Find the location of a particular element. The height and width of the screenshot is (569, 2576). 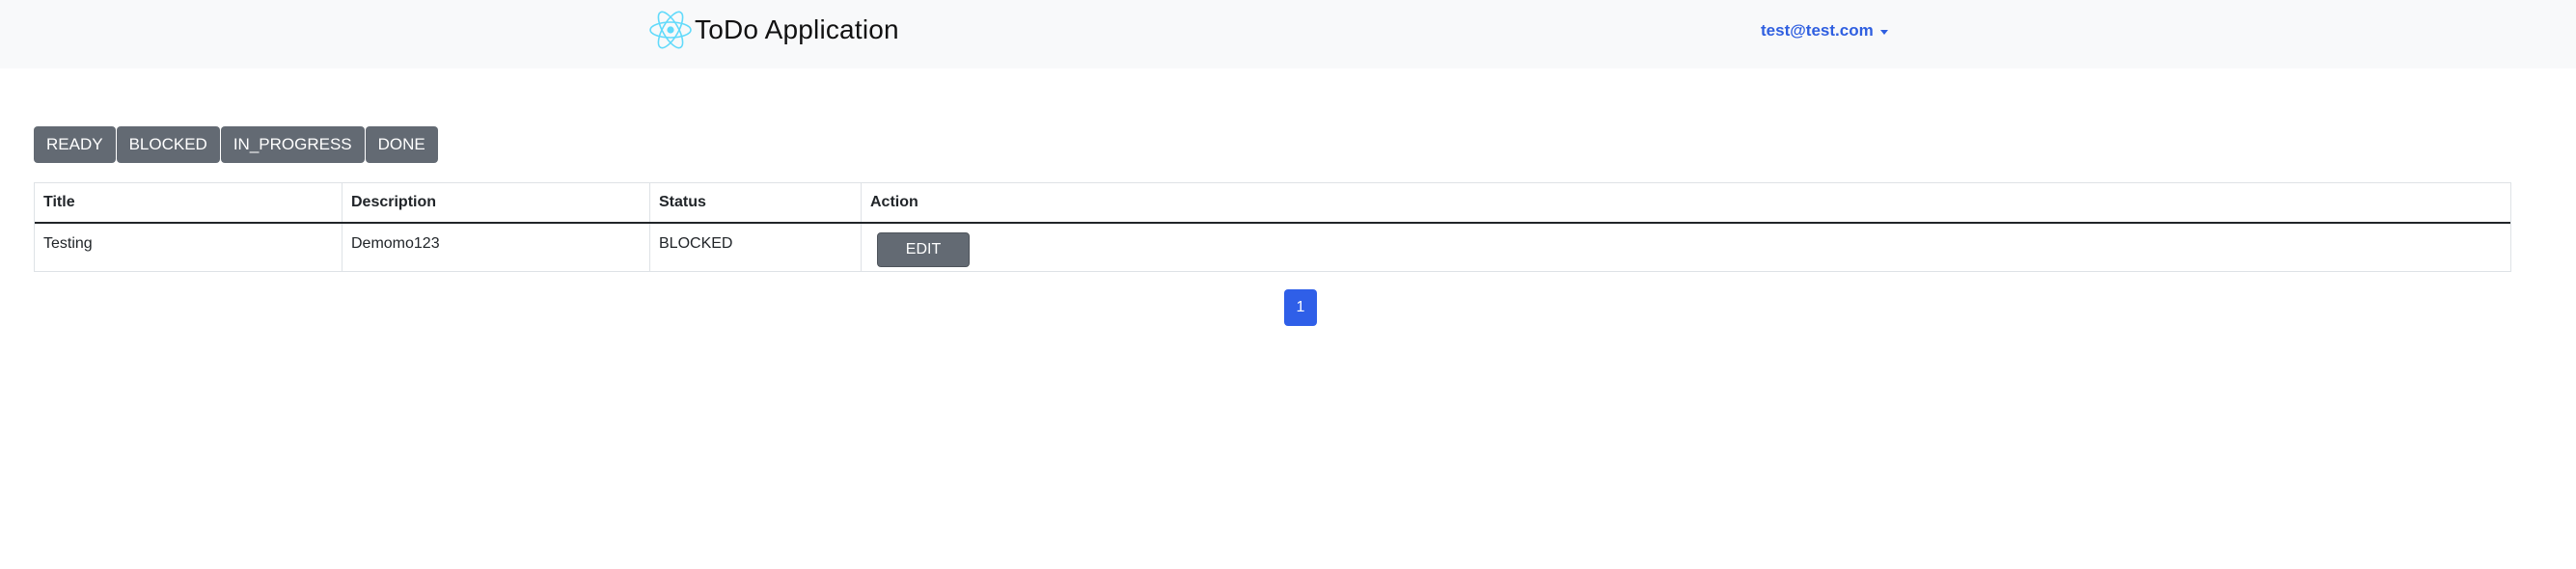

header-action: Action is located at coordinates (1685, 204).